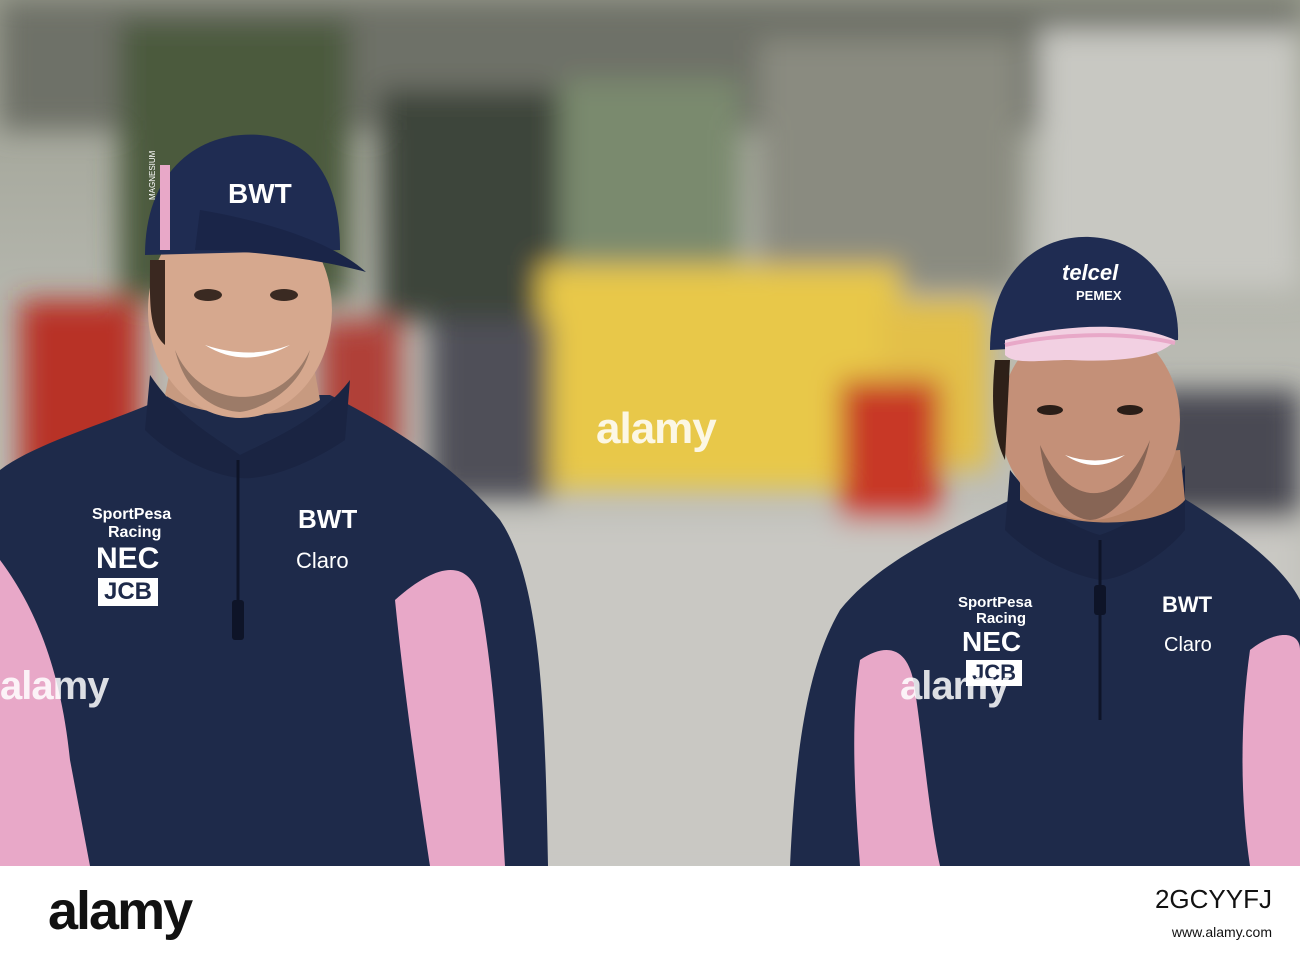 The height and width of the screenshot is (956, 1300). What do you see at coordinates (322, 560) in the screenshot?
I see `left-chest-claro: Claro` at bounding box center [322, 560].